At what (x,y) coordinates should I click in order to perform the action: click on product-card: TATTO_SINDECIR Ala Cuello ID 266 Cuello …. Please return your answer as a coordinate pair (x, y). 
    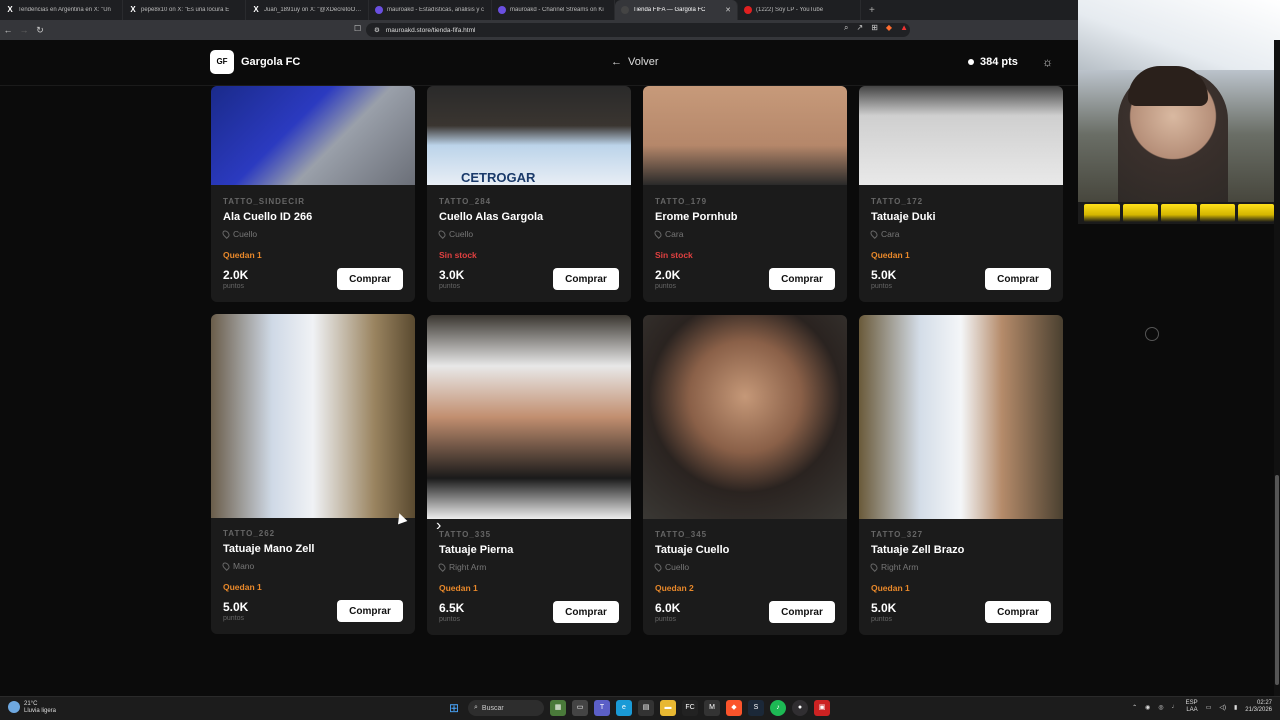
    Looking at the image, I should click on (313, 194).